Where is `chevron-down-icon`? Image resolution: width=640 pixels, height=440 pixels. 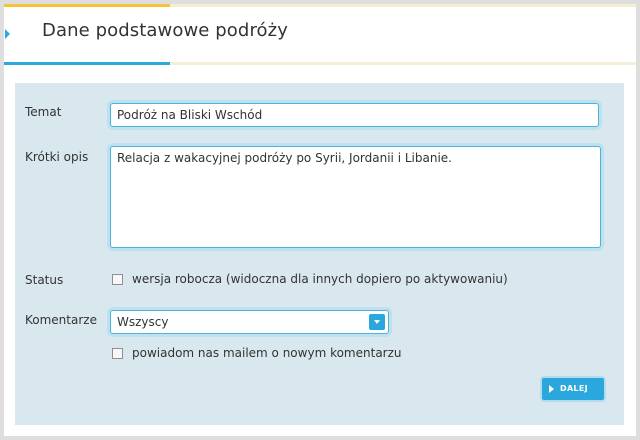
chevron-down-icon is located at coordinates (377, 322).